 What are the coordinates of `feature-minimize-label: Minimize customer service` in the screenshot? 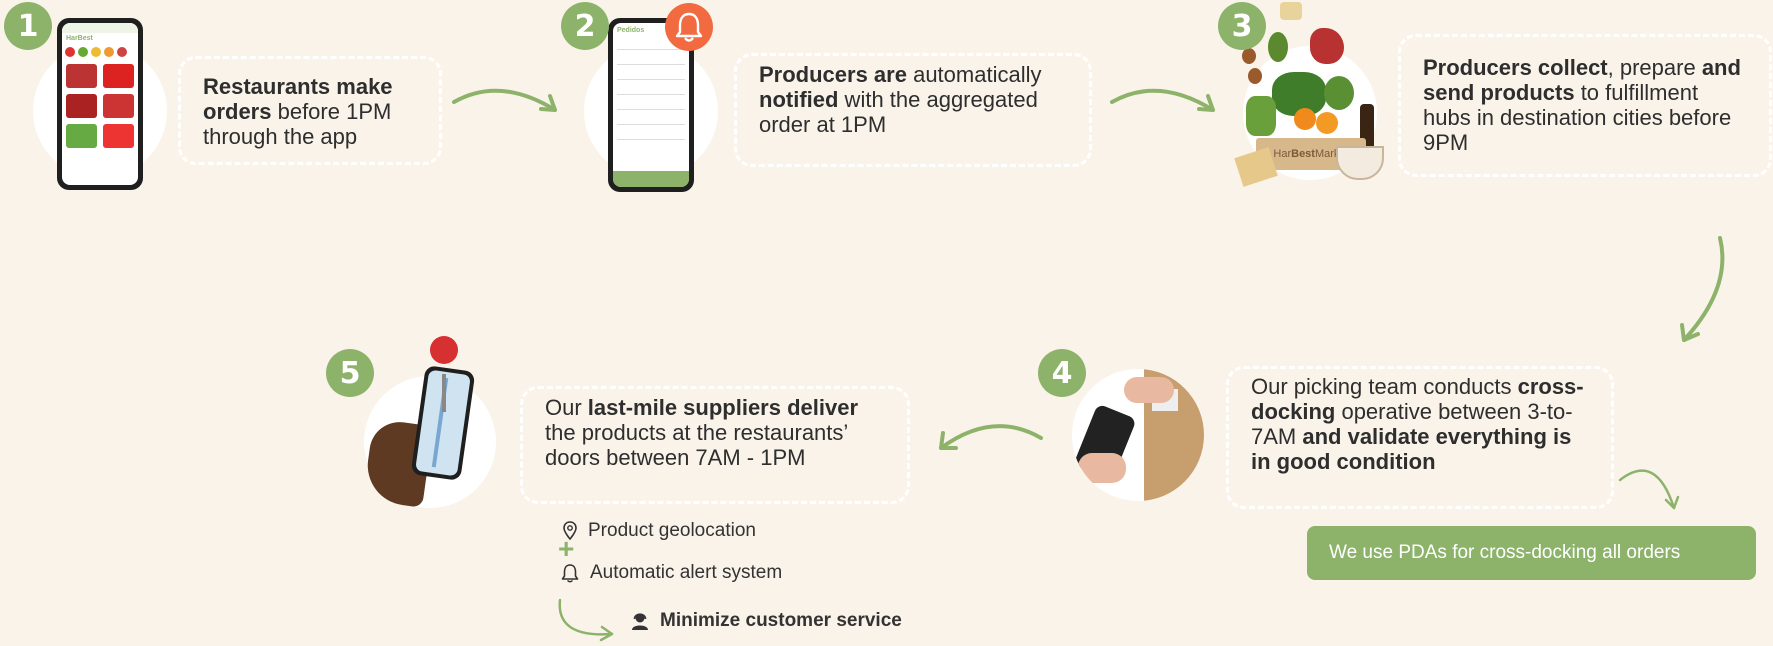 It's located at (781, 620).